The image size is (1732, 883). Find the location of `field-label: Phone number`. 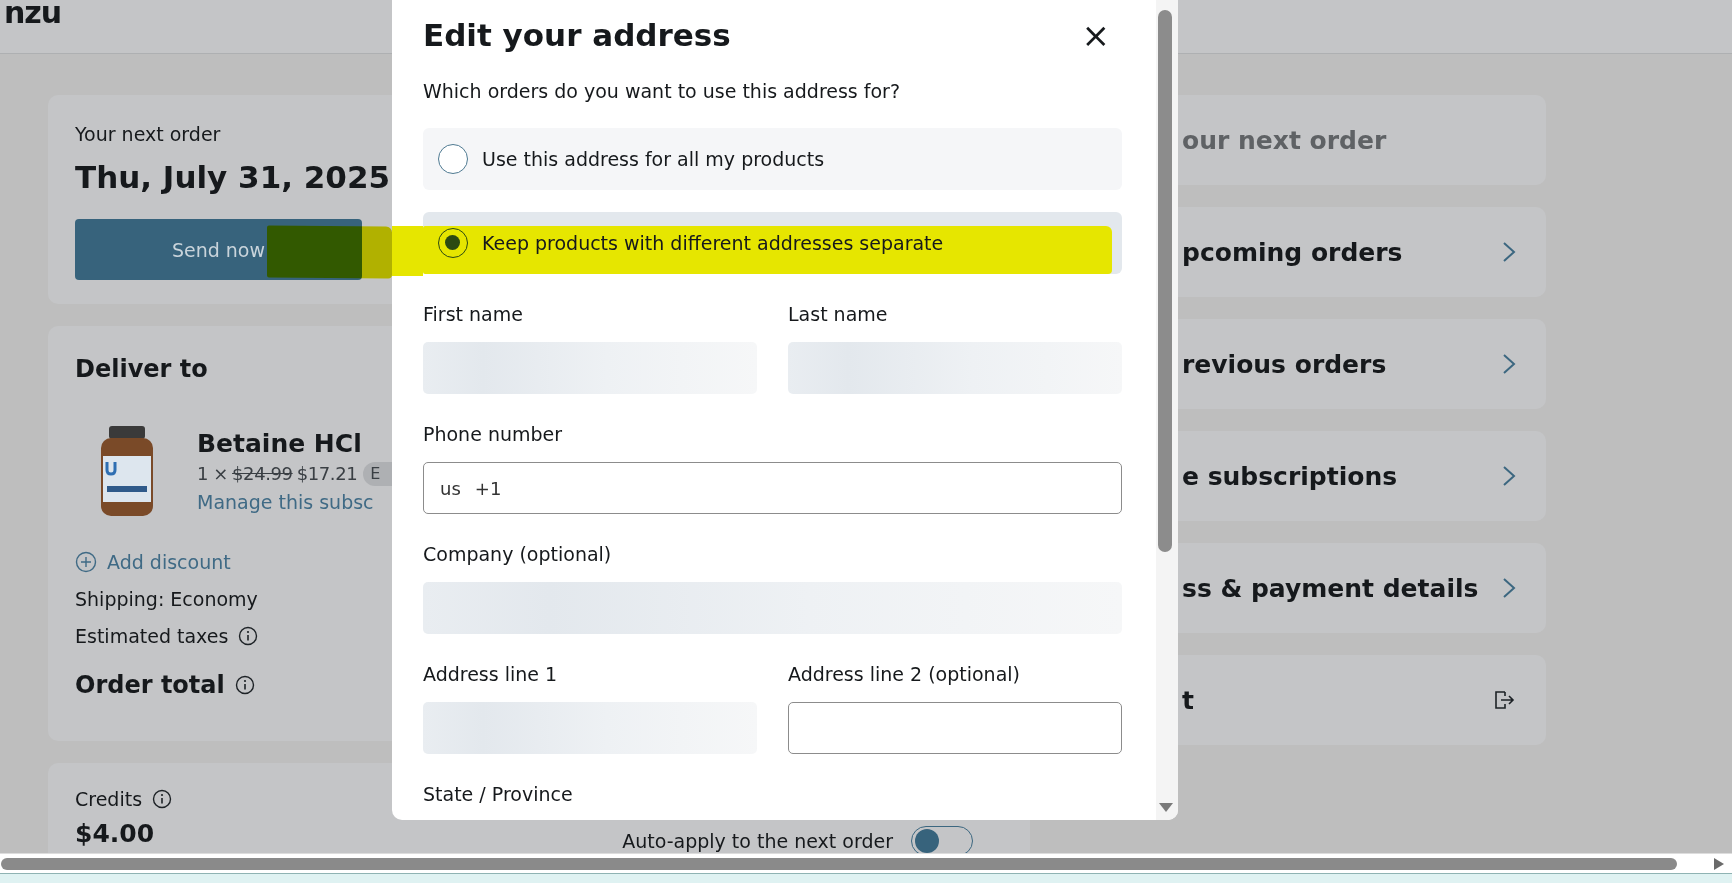

field-label: Phone number is located at coordinates (493, 434).